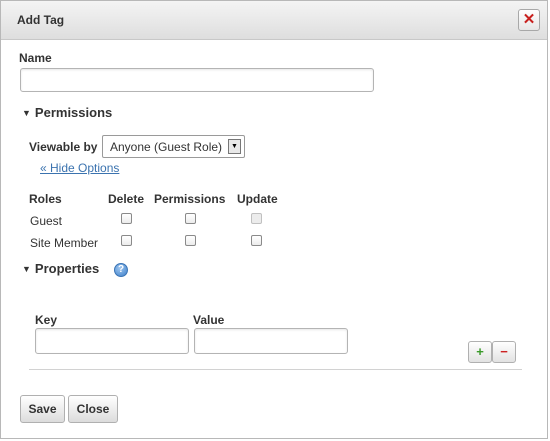 Image resolution: width=550 pixels, height=441 pixels. I want to click on divider, so click(275, 369).